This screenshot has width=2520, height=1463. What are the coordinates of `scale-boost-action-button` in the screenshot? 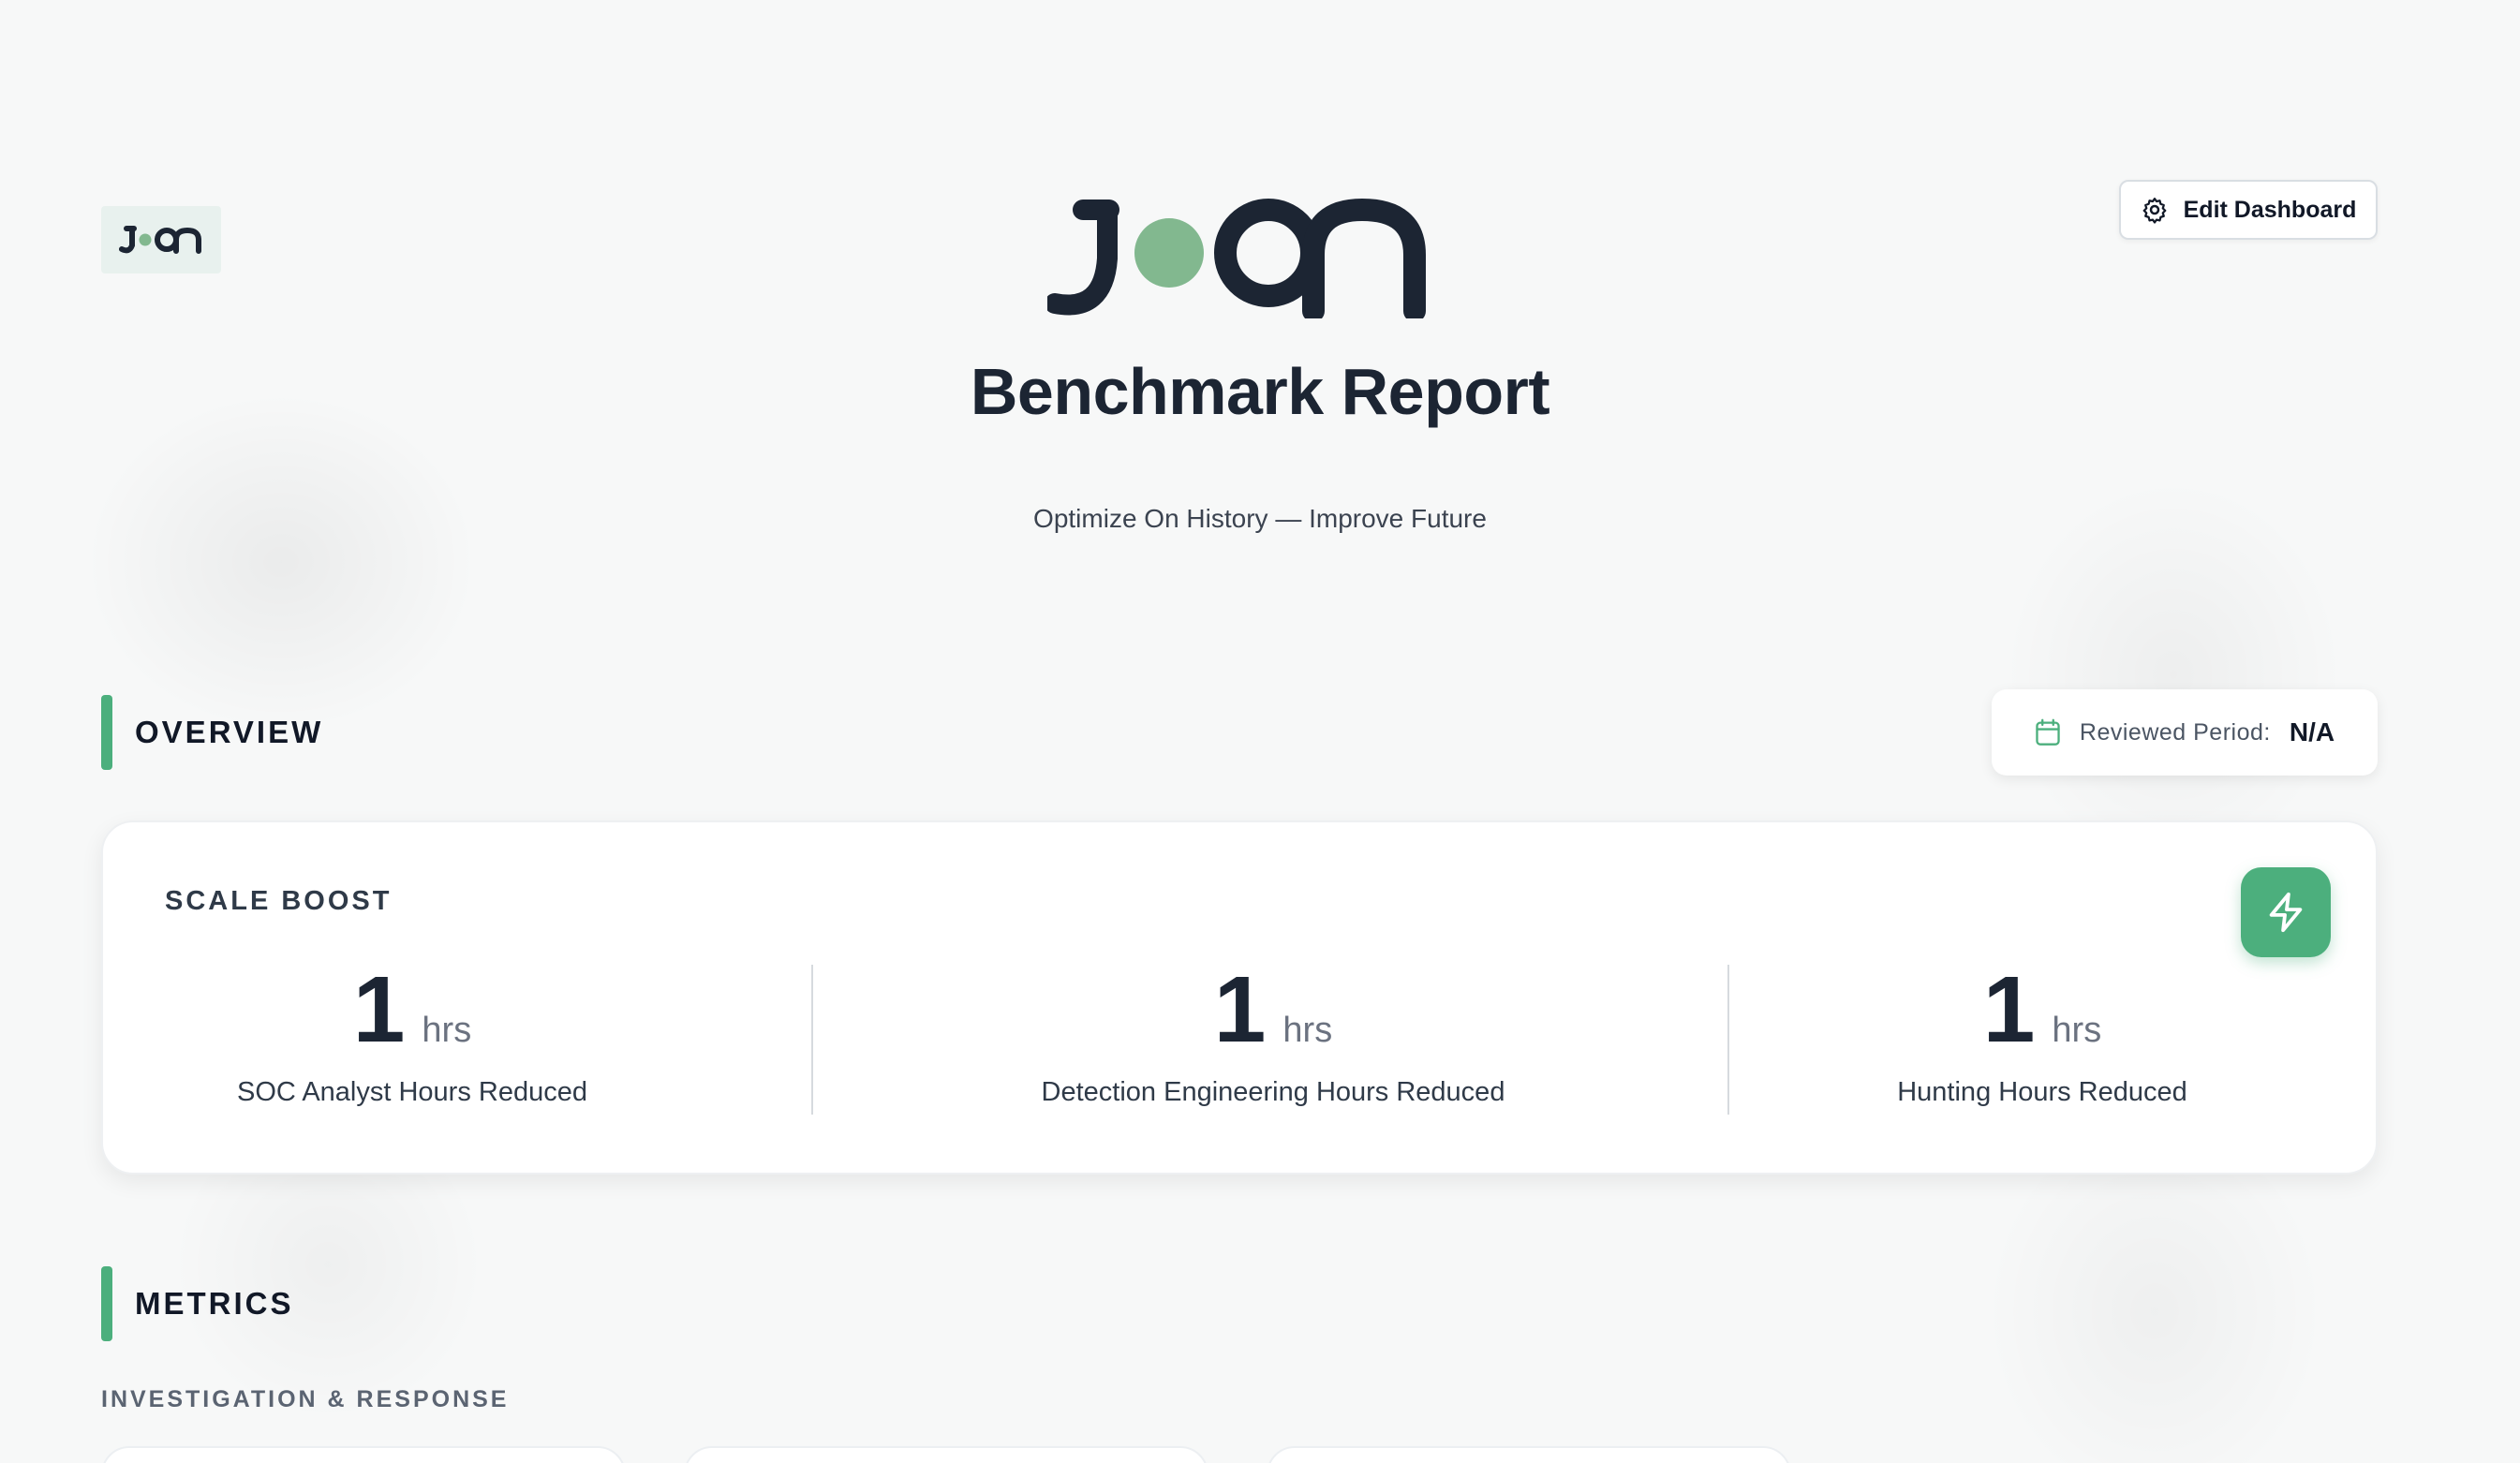 It's located at (2286, 912).